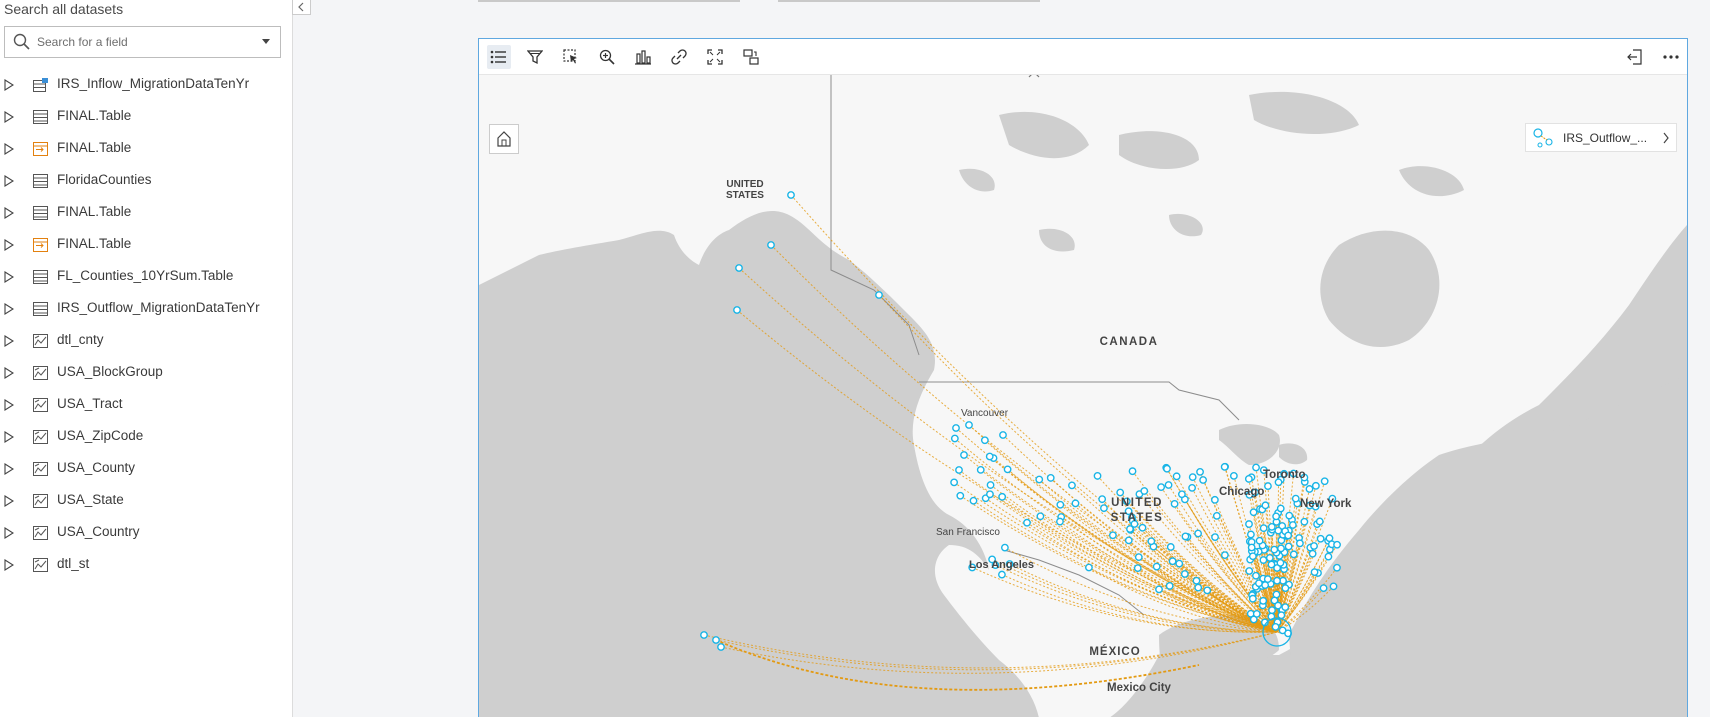 This screenshot has height=717, width=1710. What do you see at coordinates (607, 57) in the screenshot?
I see `zoom-button` at bounding box center [607, 57].